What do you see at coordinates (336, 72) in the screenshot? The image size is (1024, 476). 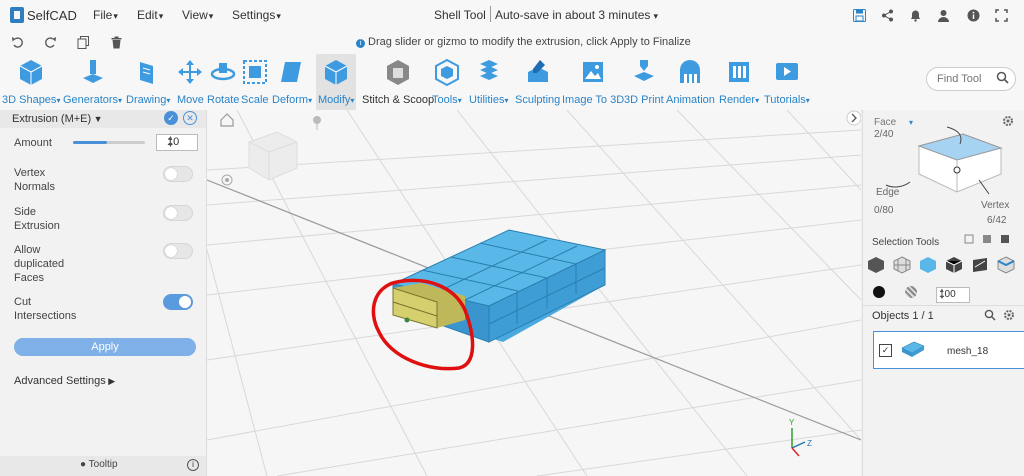 I see `modify-icon` at bounding box center [336, 72].